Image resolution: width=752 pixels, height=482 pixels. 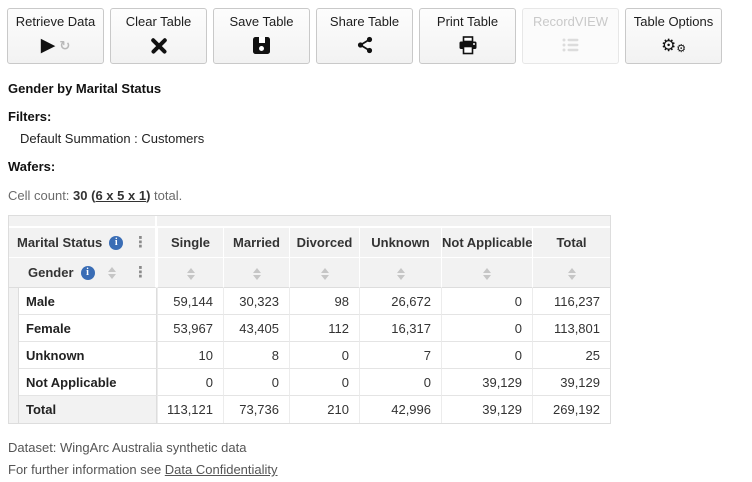 I want to click on share-table-label: Share Table, so click(x=364, y=21).